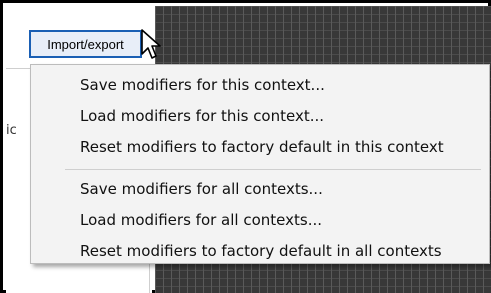 This screenshot has height=293, width=491. What do you see at coordinates (151, 44) in the screenshot?
I see `mouse-pointer-icon` at bounding box center [151, 44].